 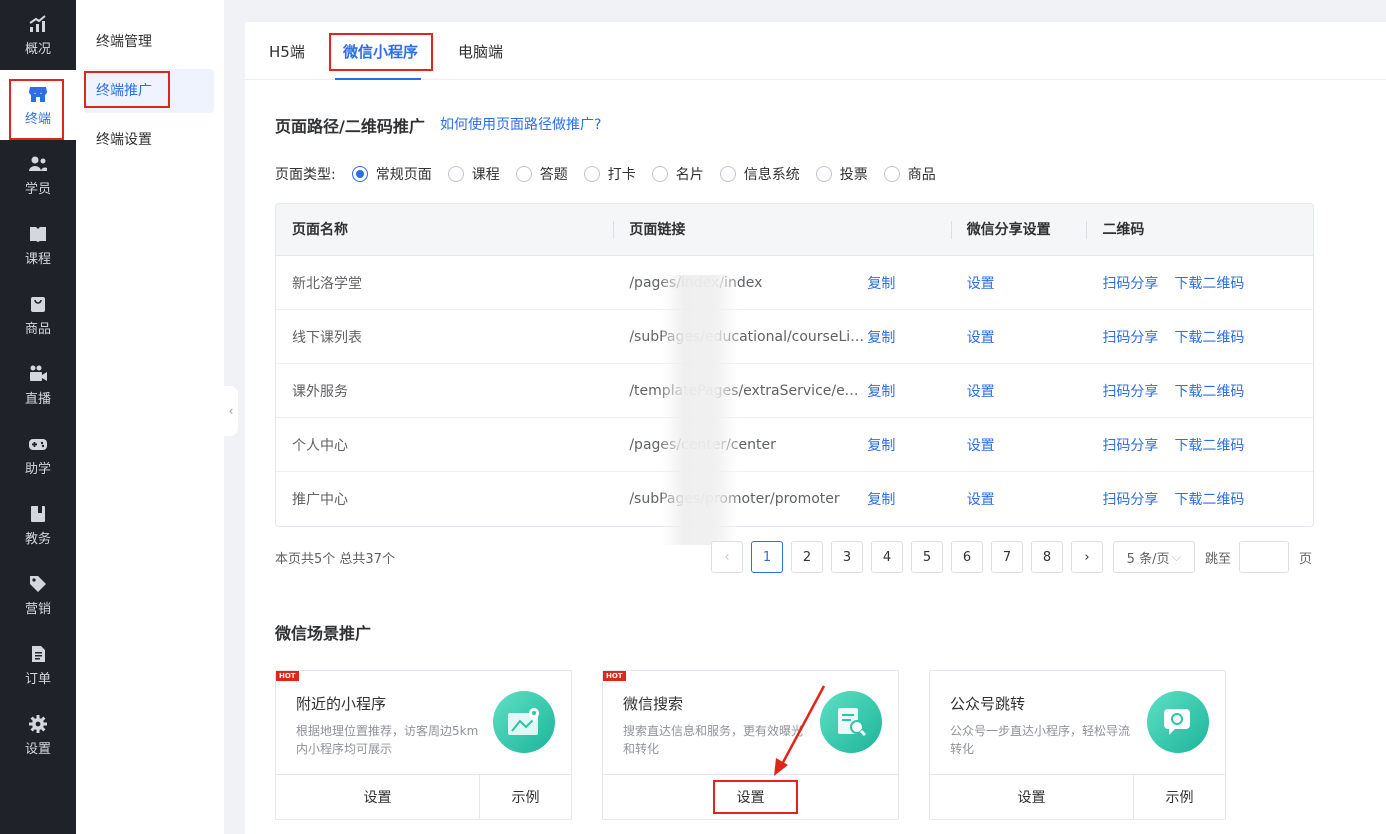 What do you see at coordinates (38, 595) in the screenshot?
I see `nav-item-marketing: 营销` at bounding box center [38, 595].